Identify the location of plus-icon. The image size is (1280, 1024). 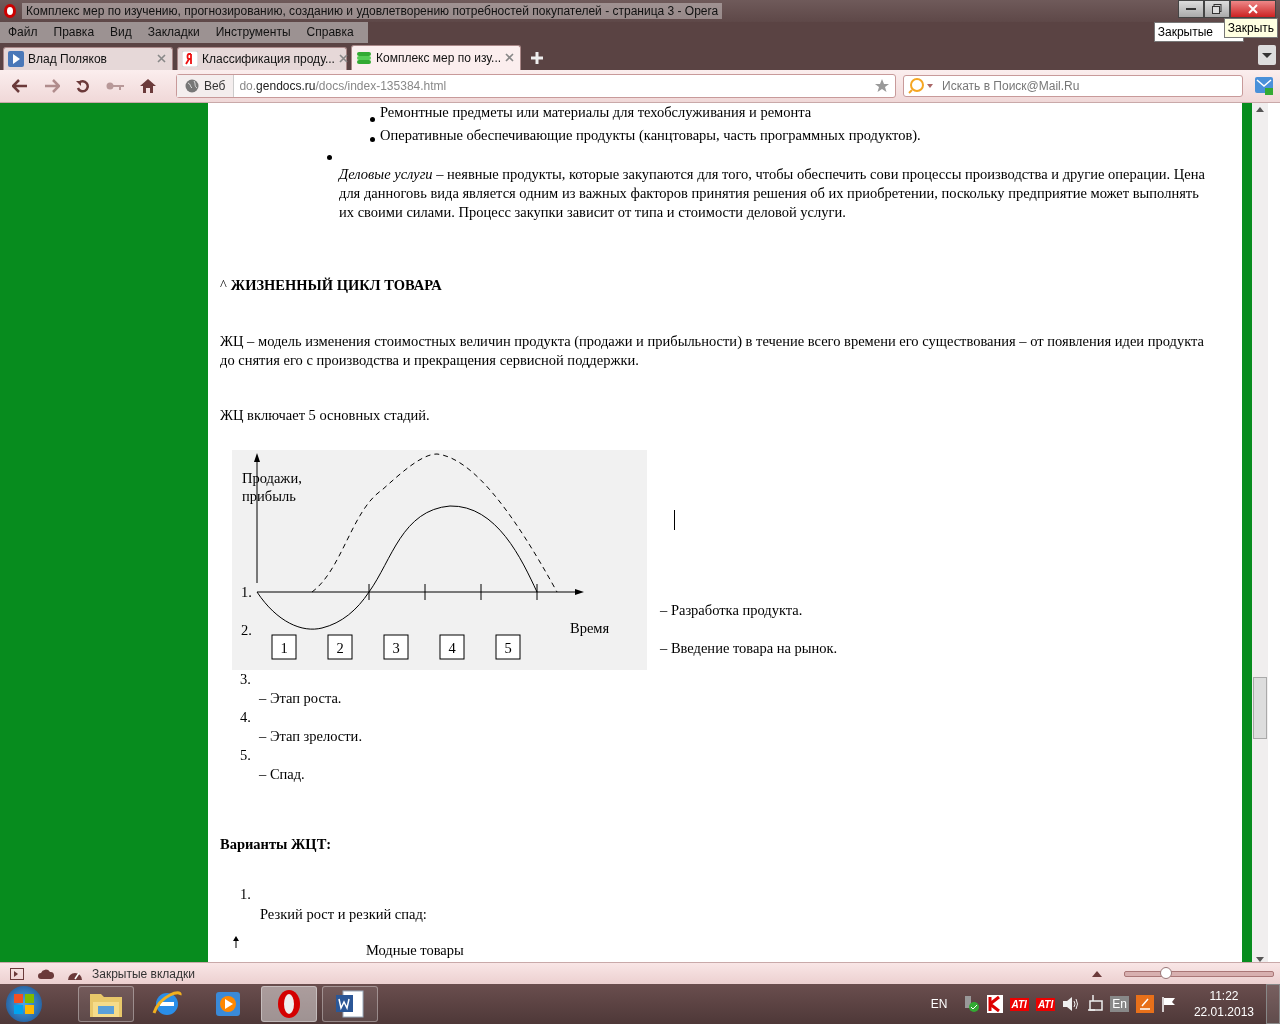
(537, 57).